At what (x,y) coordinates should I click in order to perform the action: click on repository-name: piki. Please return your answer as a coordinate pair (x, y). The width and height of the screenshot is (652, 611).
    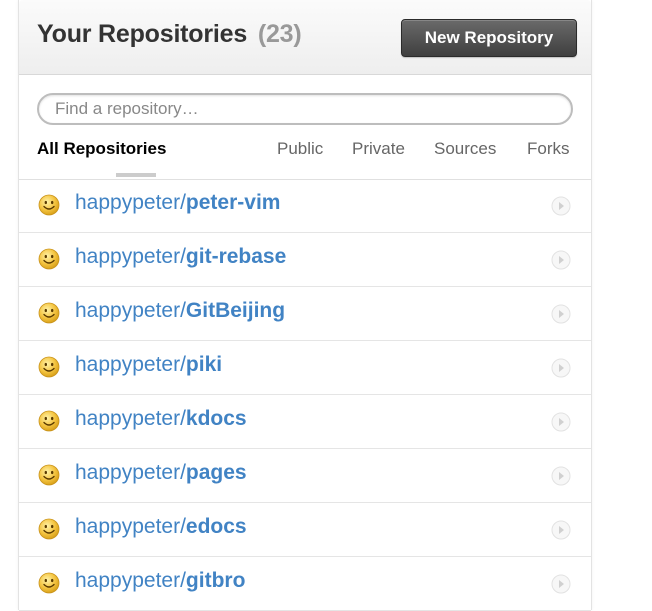
    Looking at the image, I should click on (204, 364).